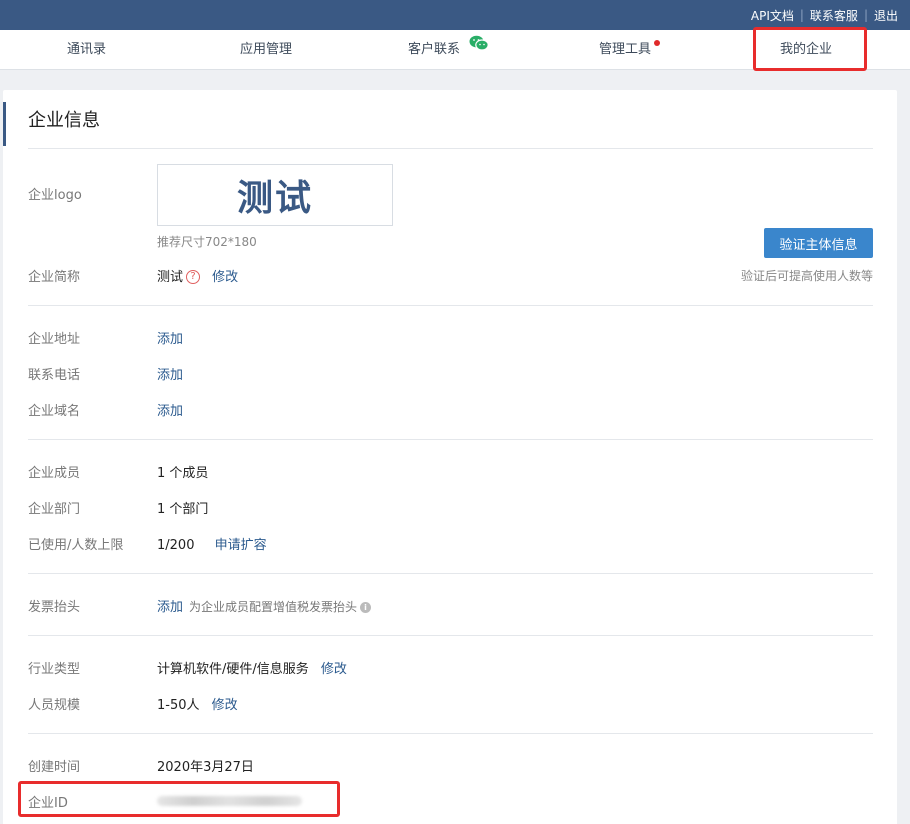 The image size is (910, 824). Describe the element at coordinates (818, 243) in the screenshot. I see `verify-entity-button: 验证主体信息` at that location.